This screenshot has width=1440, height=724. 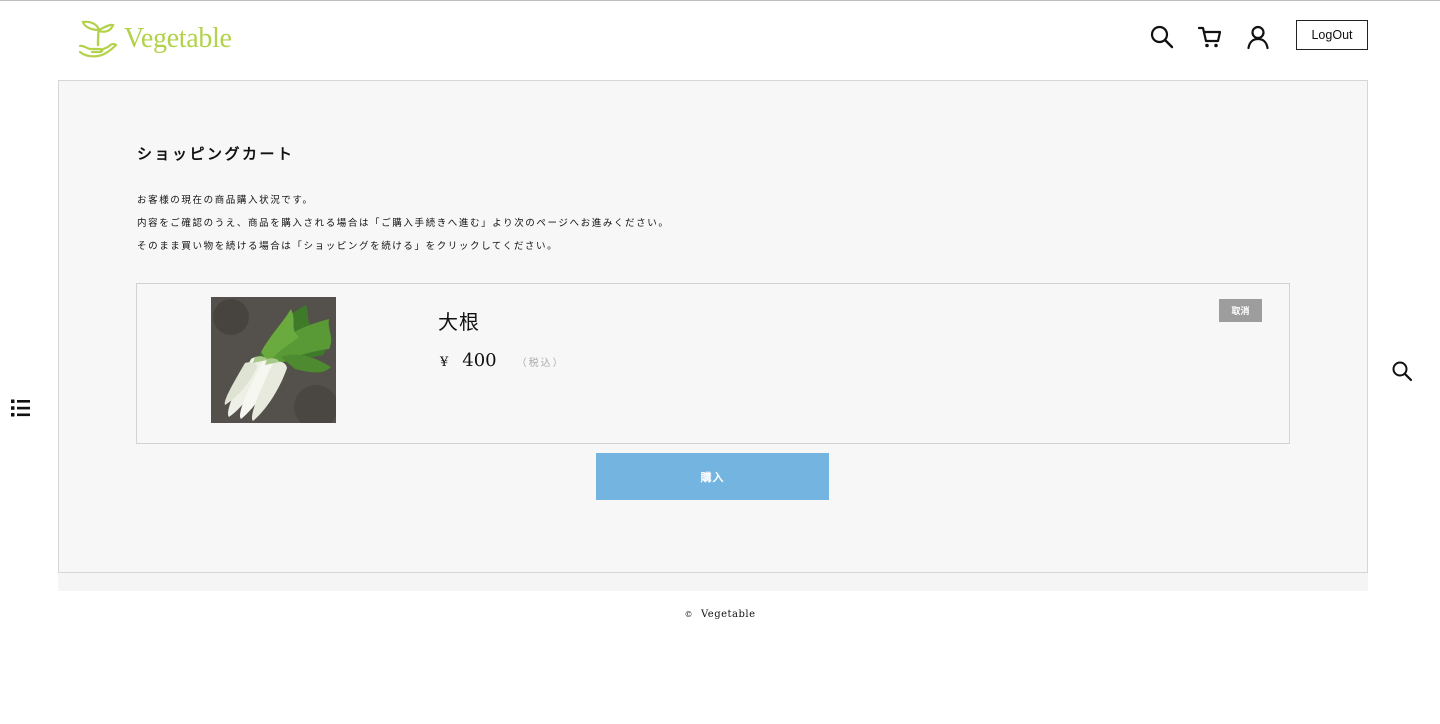 What do you see at coordinates (1240, 310) in the screenshot?
I see `cancel-button: 取消` at bounding box center [1240, 310].